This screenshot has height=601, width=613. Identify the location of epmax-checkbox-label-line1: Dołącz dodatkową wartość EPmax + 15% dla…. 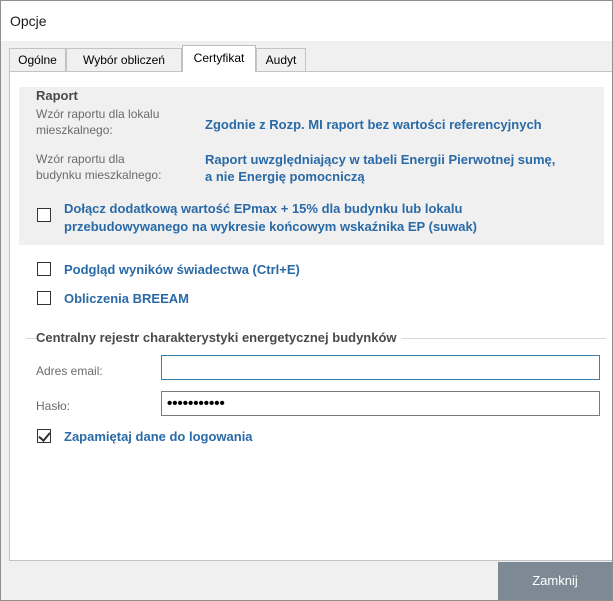
(263, 208).